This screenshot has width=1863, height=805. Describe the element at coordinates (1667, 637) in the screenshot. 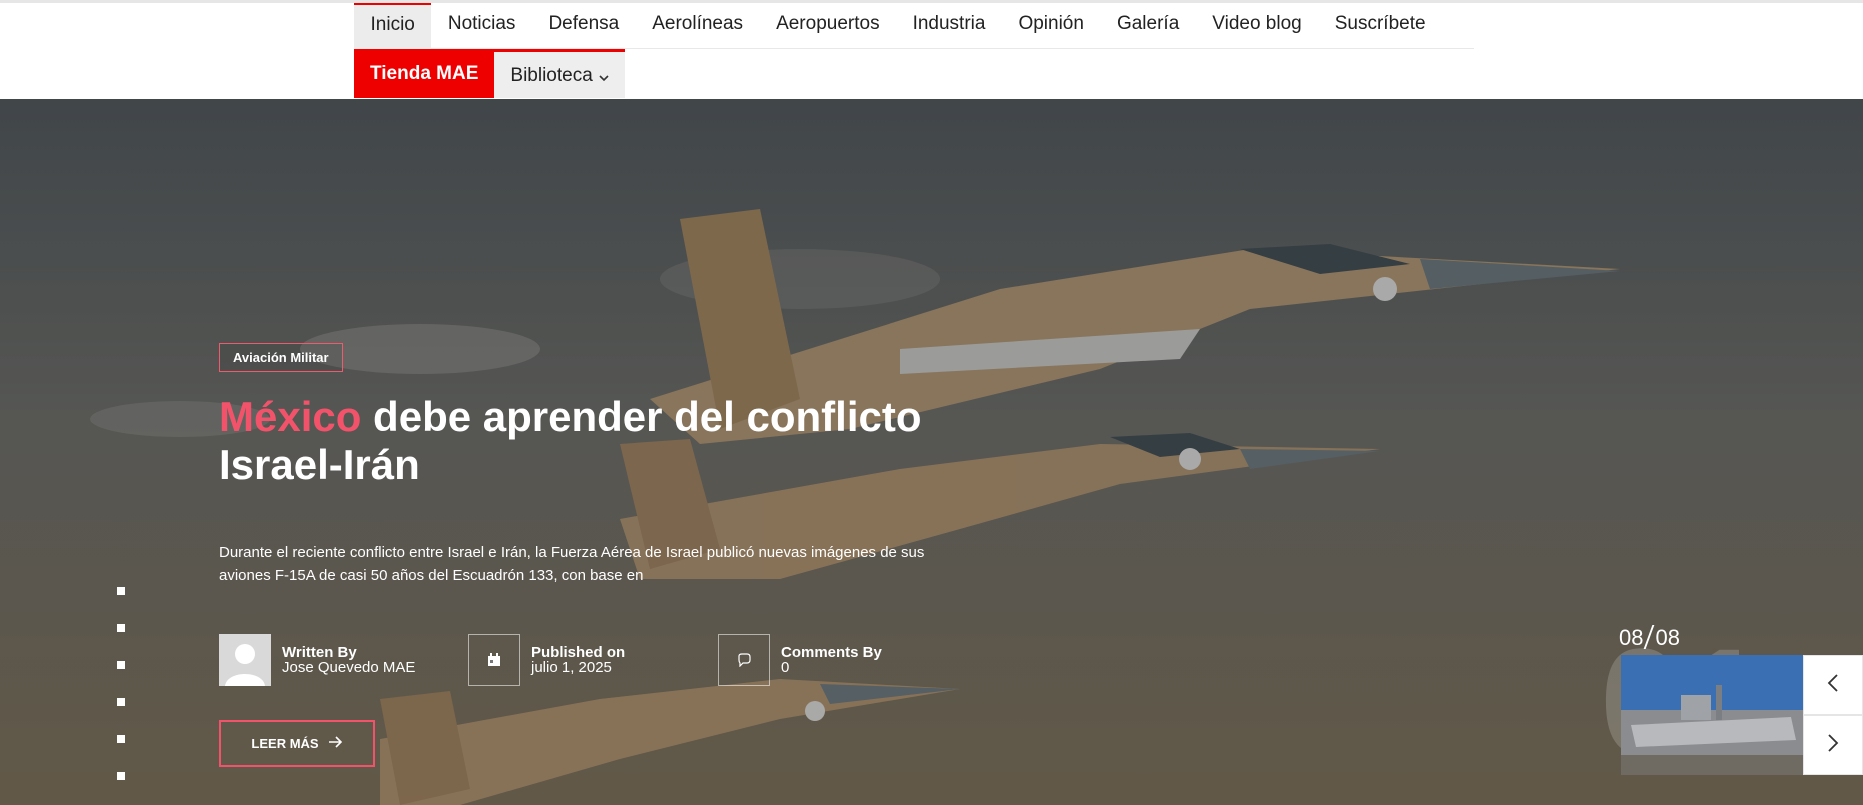

I see `counter-total: 08` at that location.